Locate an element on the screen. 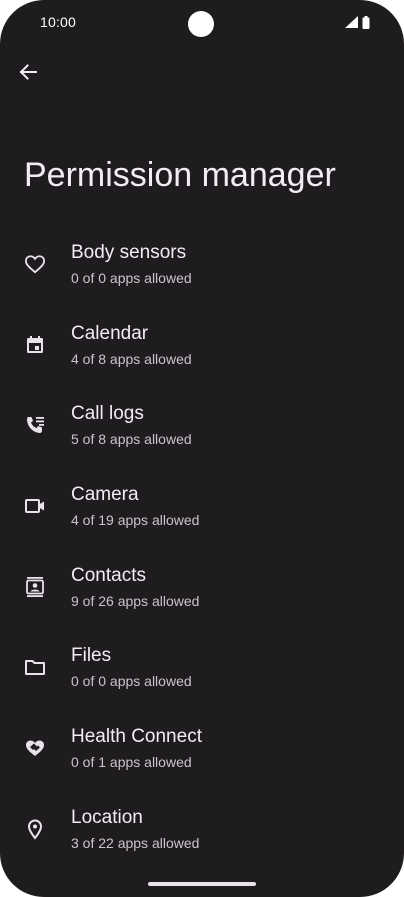 This screenshot has height=897, width=404. camera-icon is located at coordinates (35, 506).